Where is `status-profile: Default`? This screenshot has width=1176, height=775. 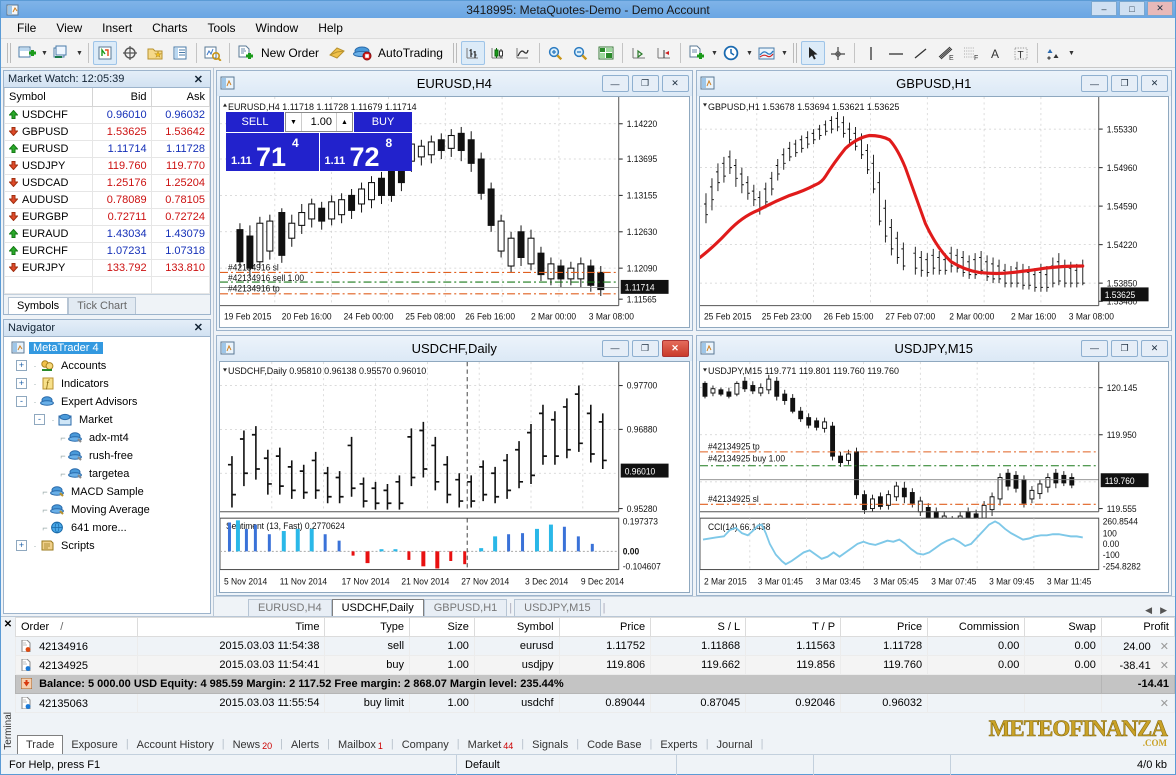
status-profile: Default is located at coordinates (566, 764).